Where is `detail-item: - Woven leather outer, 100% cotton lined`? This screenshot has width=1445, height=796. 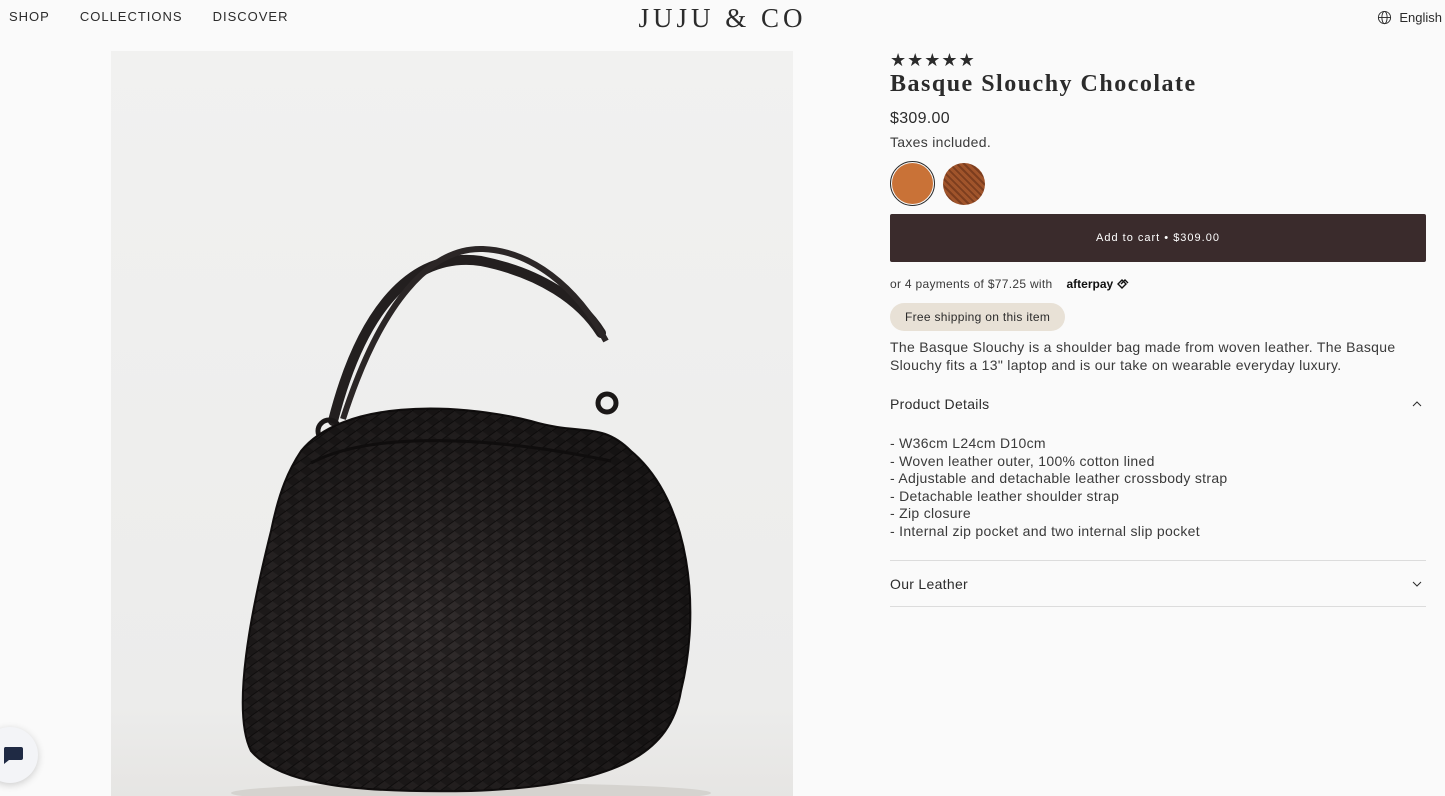 detail-item: - Woven leather outer, 100% cotton lined is located at coordinates (1022, 460).